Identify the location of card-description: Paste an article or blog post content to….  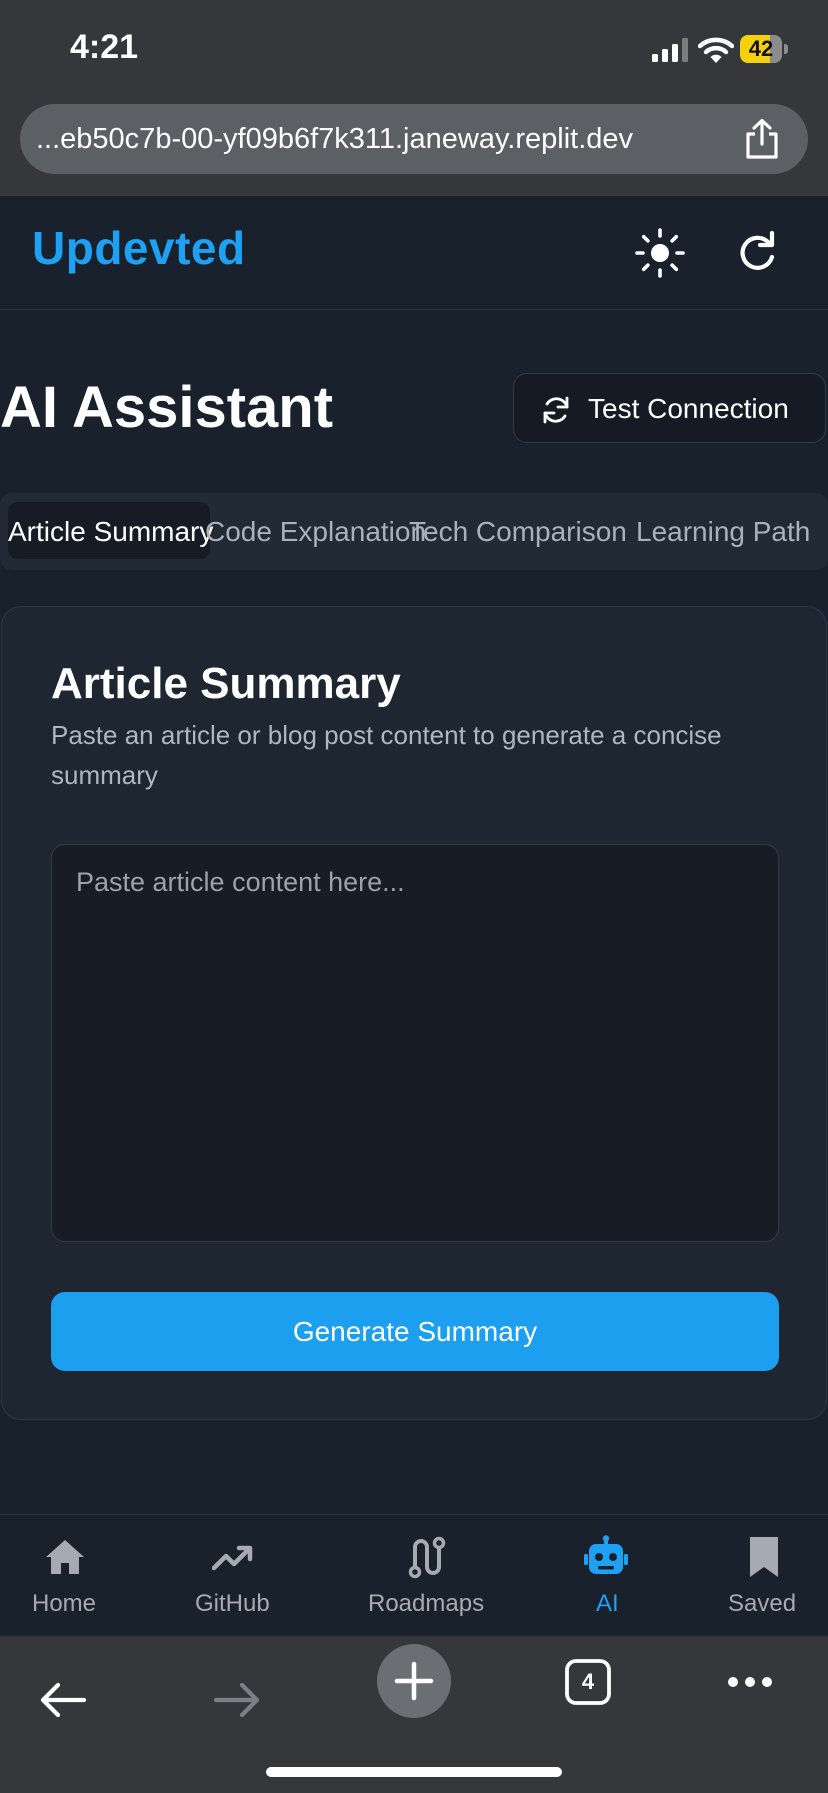
(386, 755).